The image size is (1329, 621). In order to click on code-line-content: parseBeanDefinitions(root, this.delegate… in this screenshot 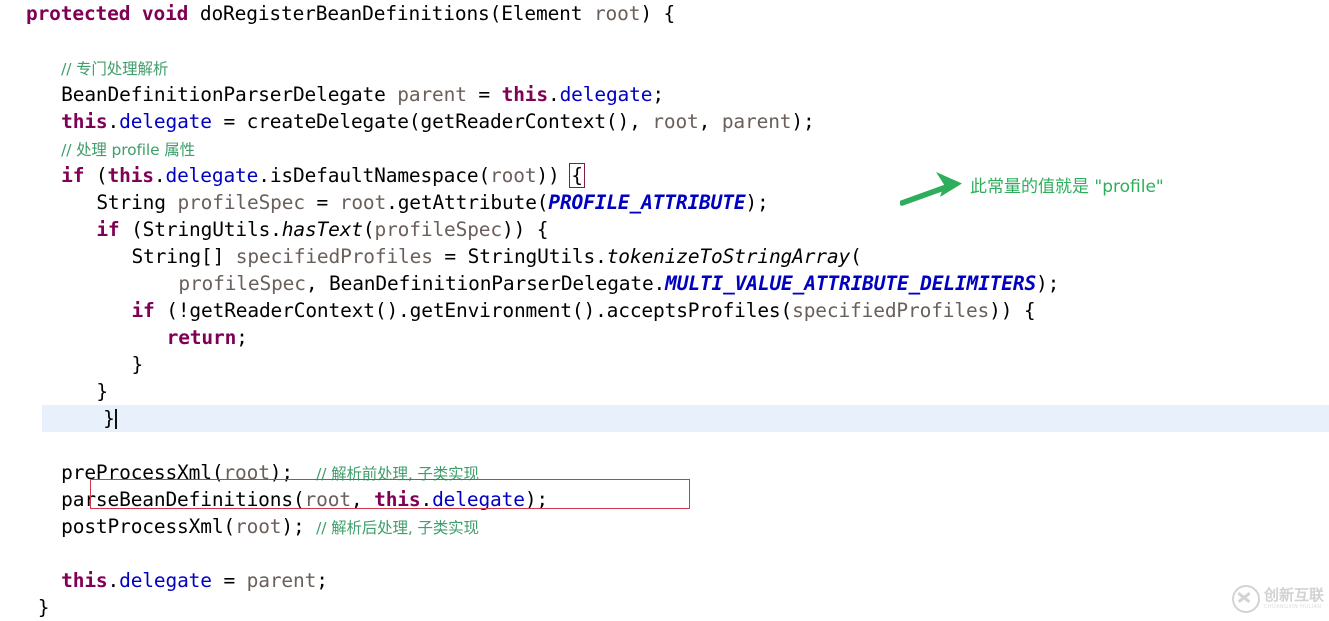, I will do `click(287, 499)`.